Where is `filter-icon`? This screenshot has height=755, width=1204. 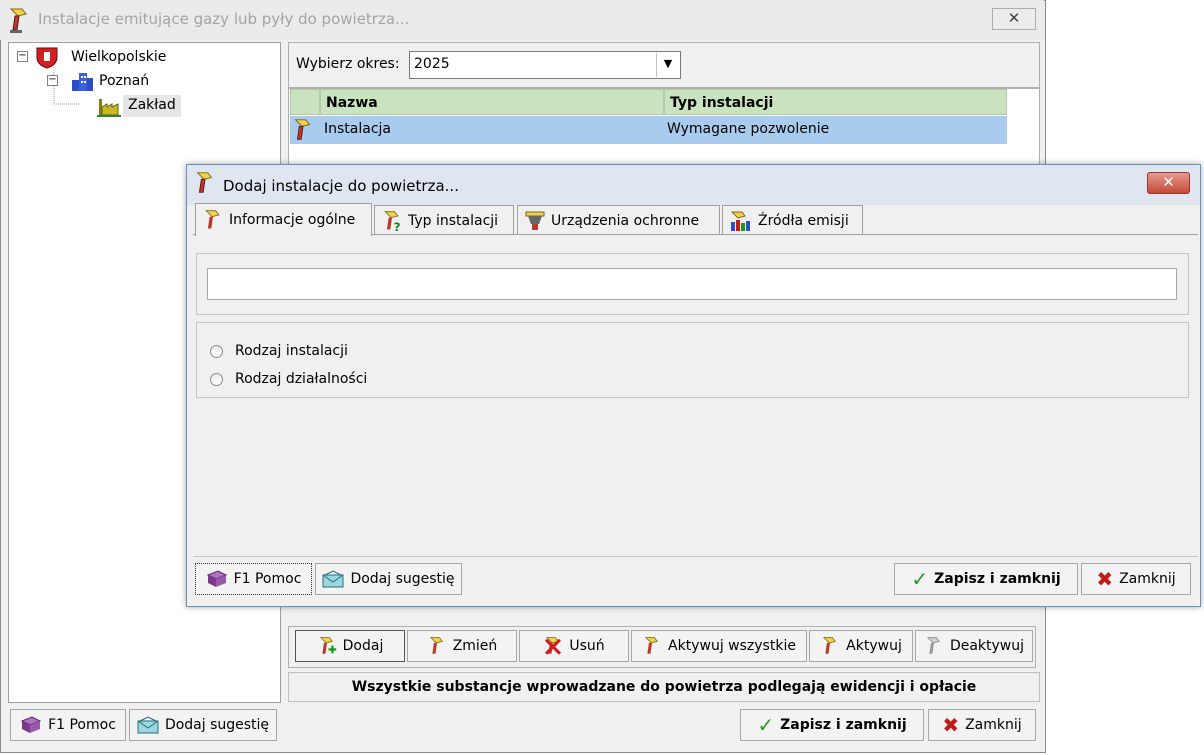 filter-icon is located at coordinates (535, 220).